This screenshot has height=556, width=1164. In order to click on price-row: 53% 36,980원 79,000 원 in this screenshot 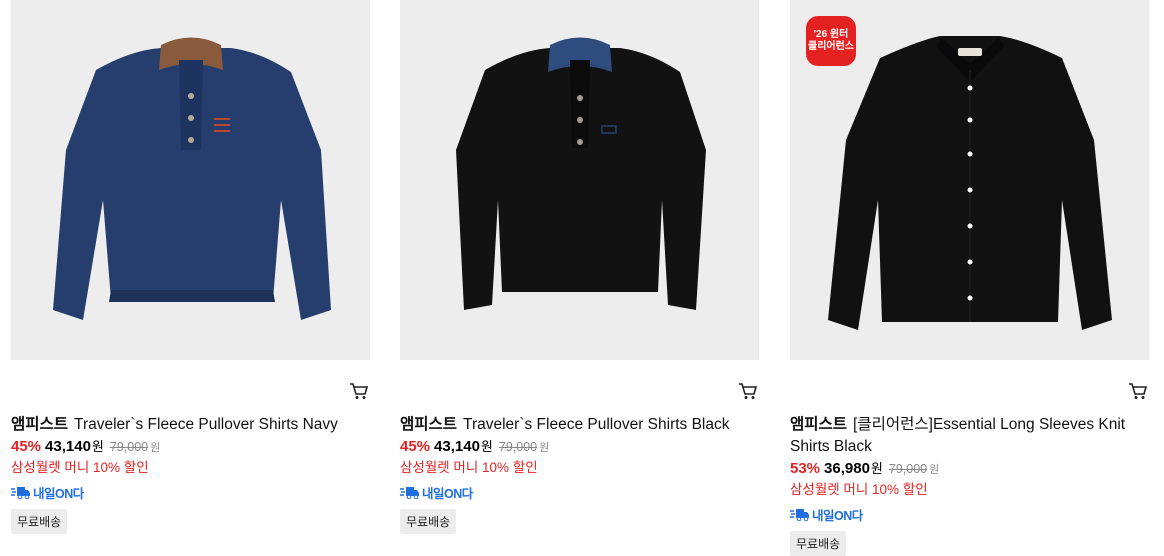, I will do `click(965, 469)`.